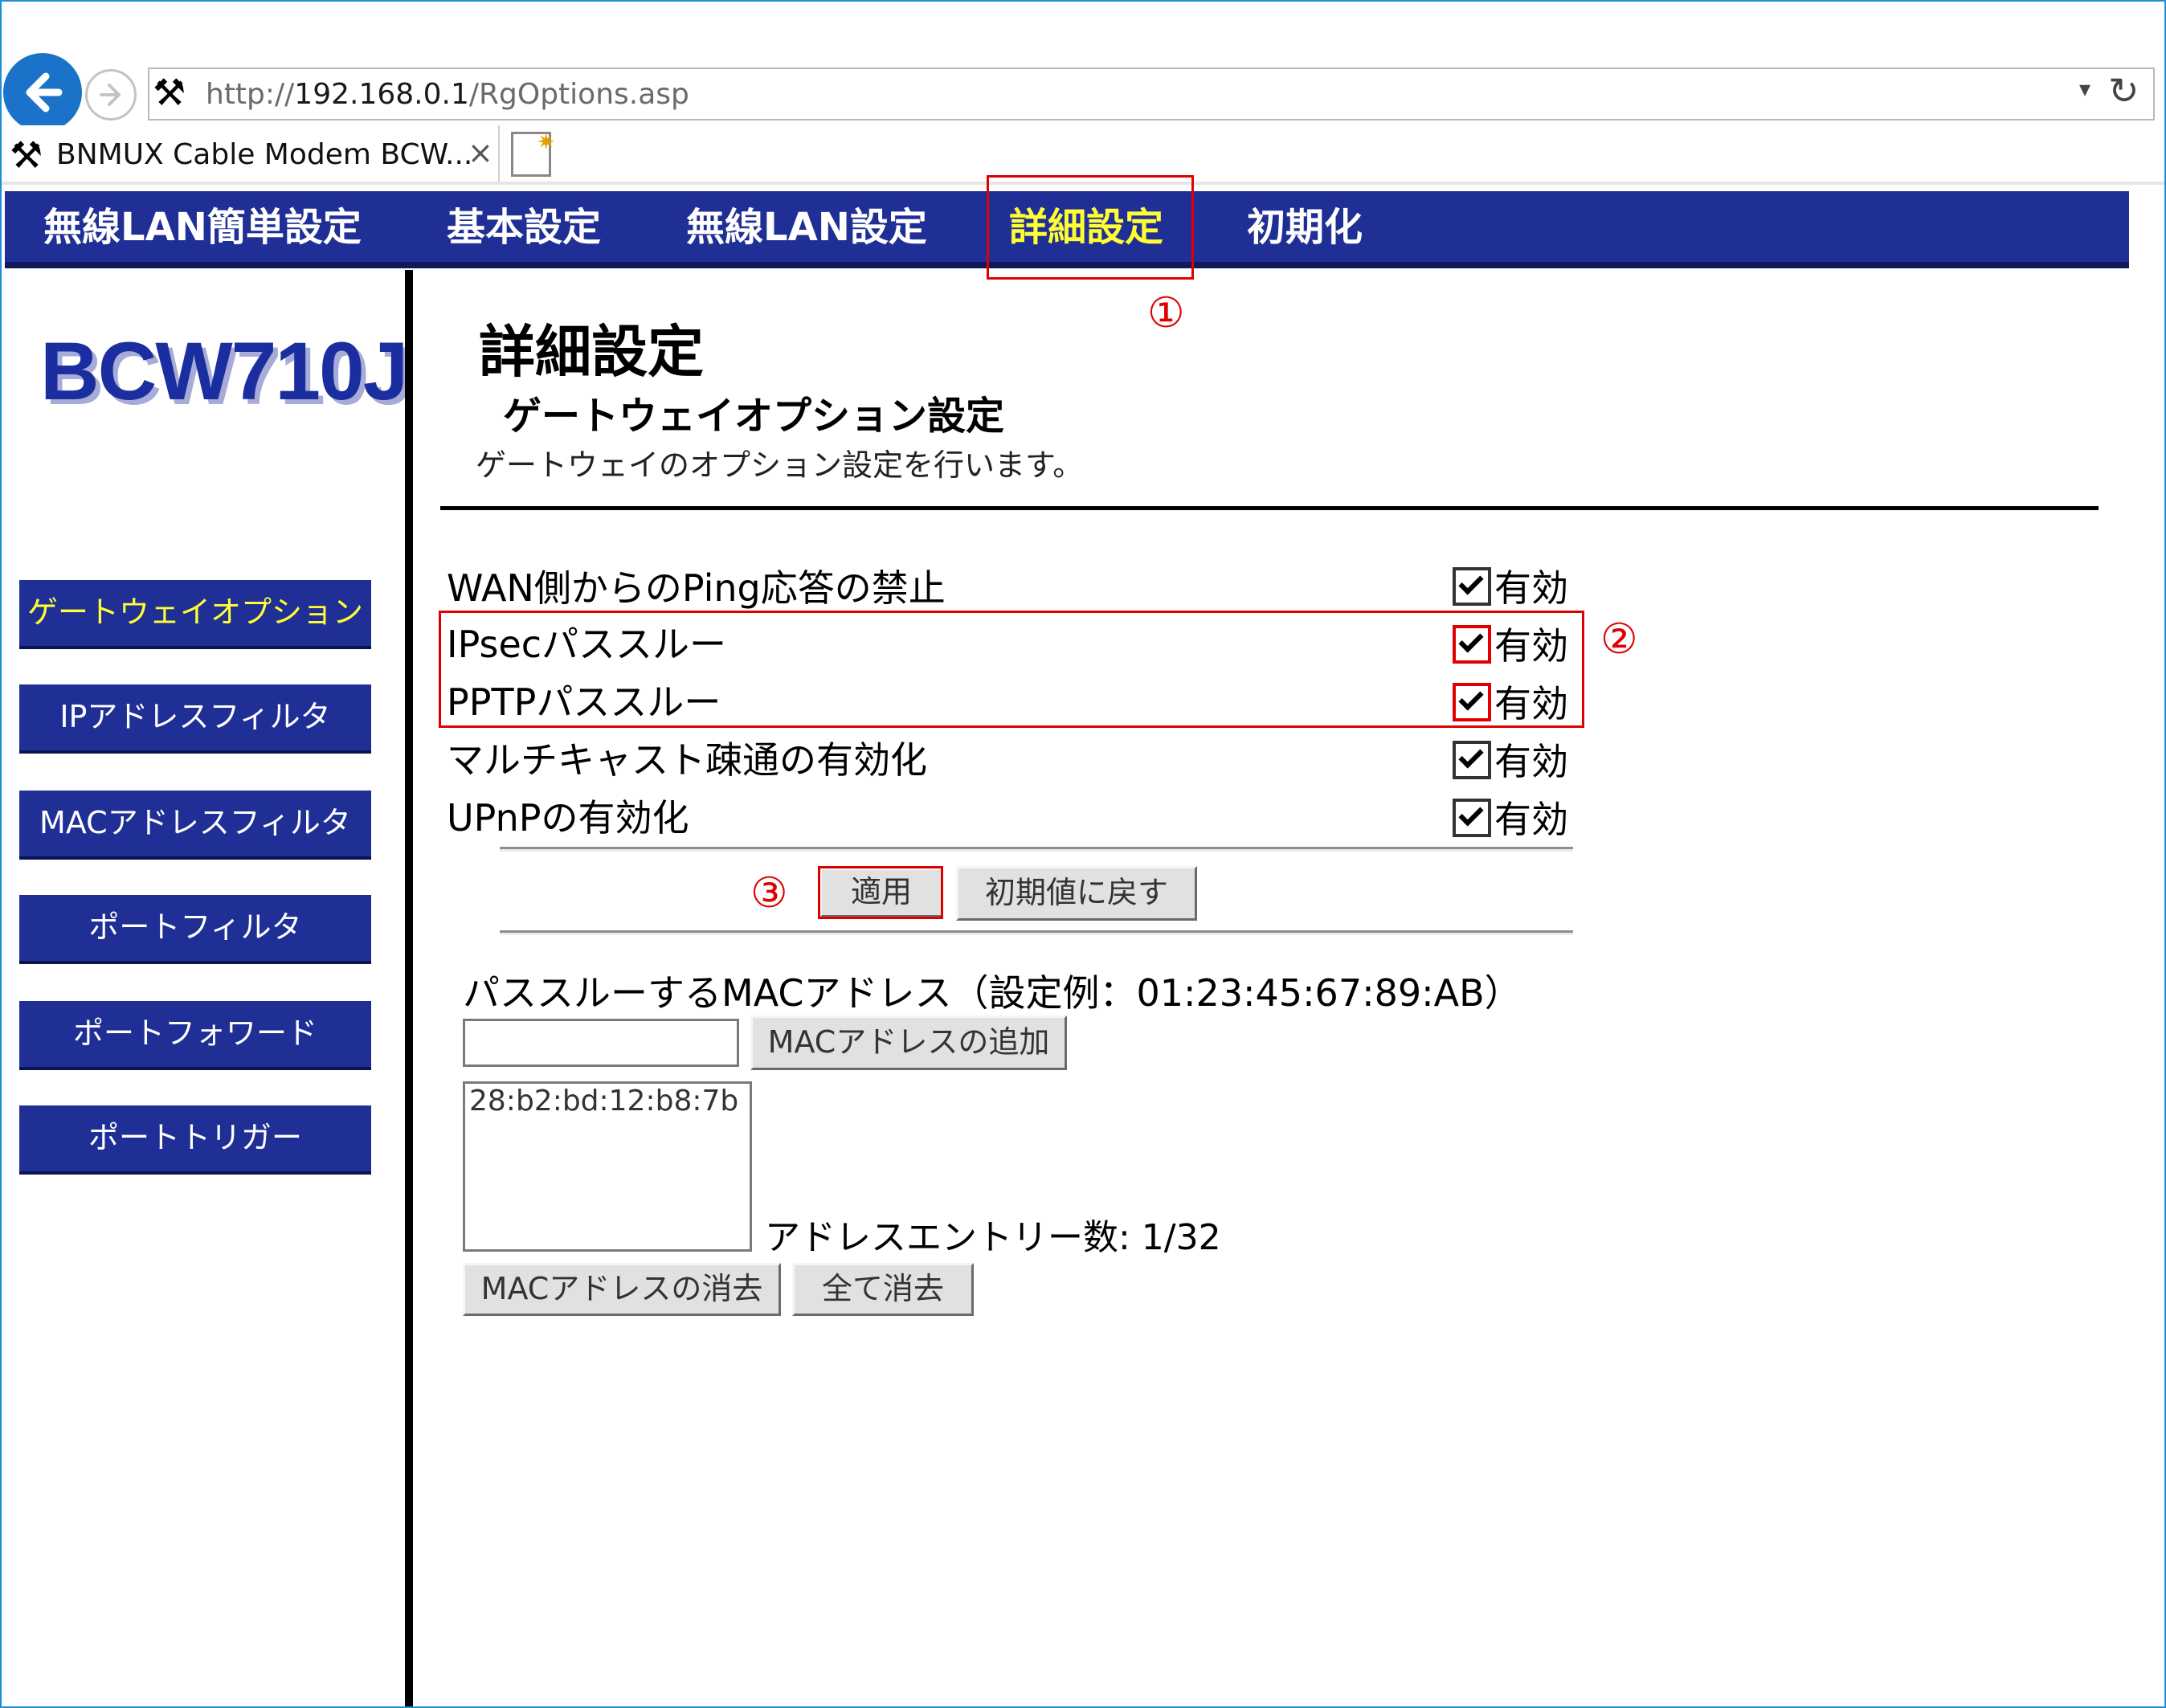 The width and height of the screenshot is (2166, 1708). I want to click on chrome-divider, so click(1083, 183).